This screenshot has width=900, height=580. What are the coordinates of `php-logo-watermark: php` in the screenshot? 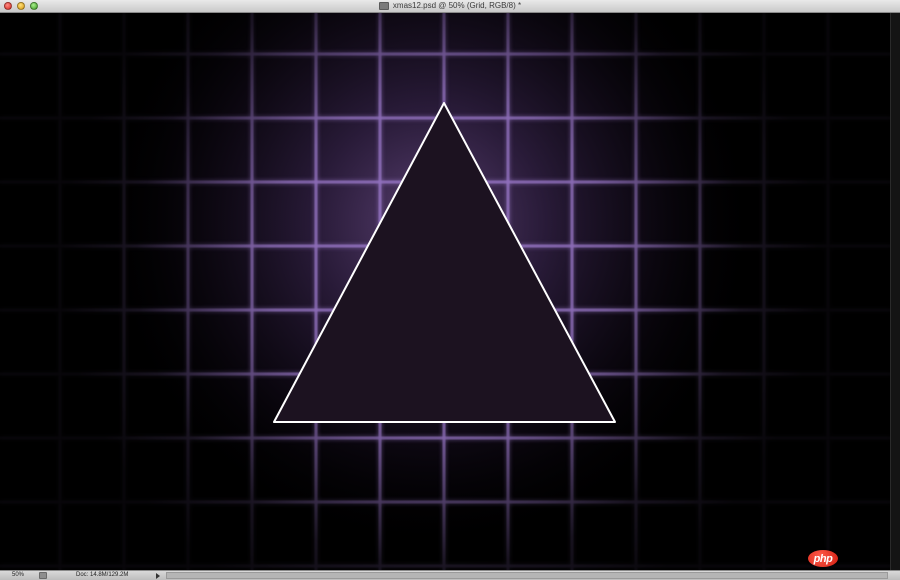 It's located at (823, 558).